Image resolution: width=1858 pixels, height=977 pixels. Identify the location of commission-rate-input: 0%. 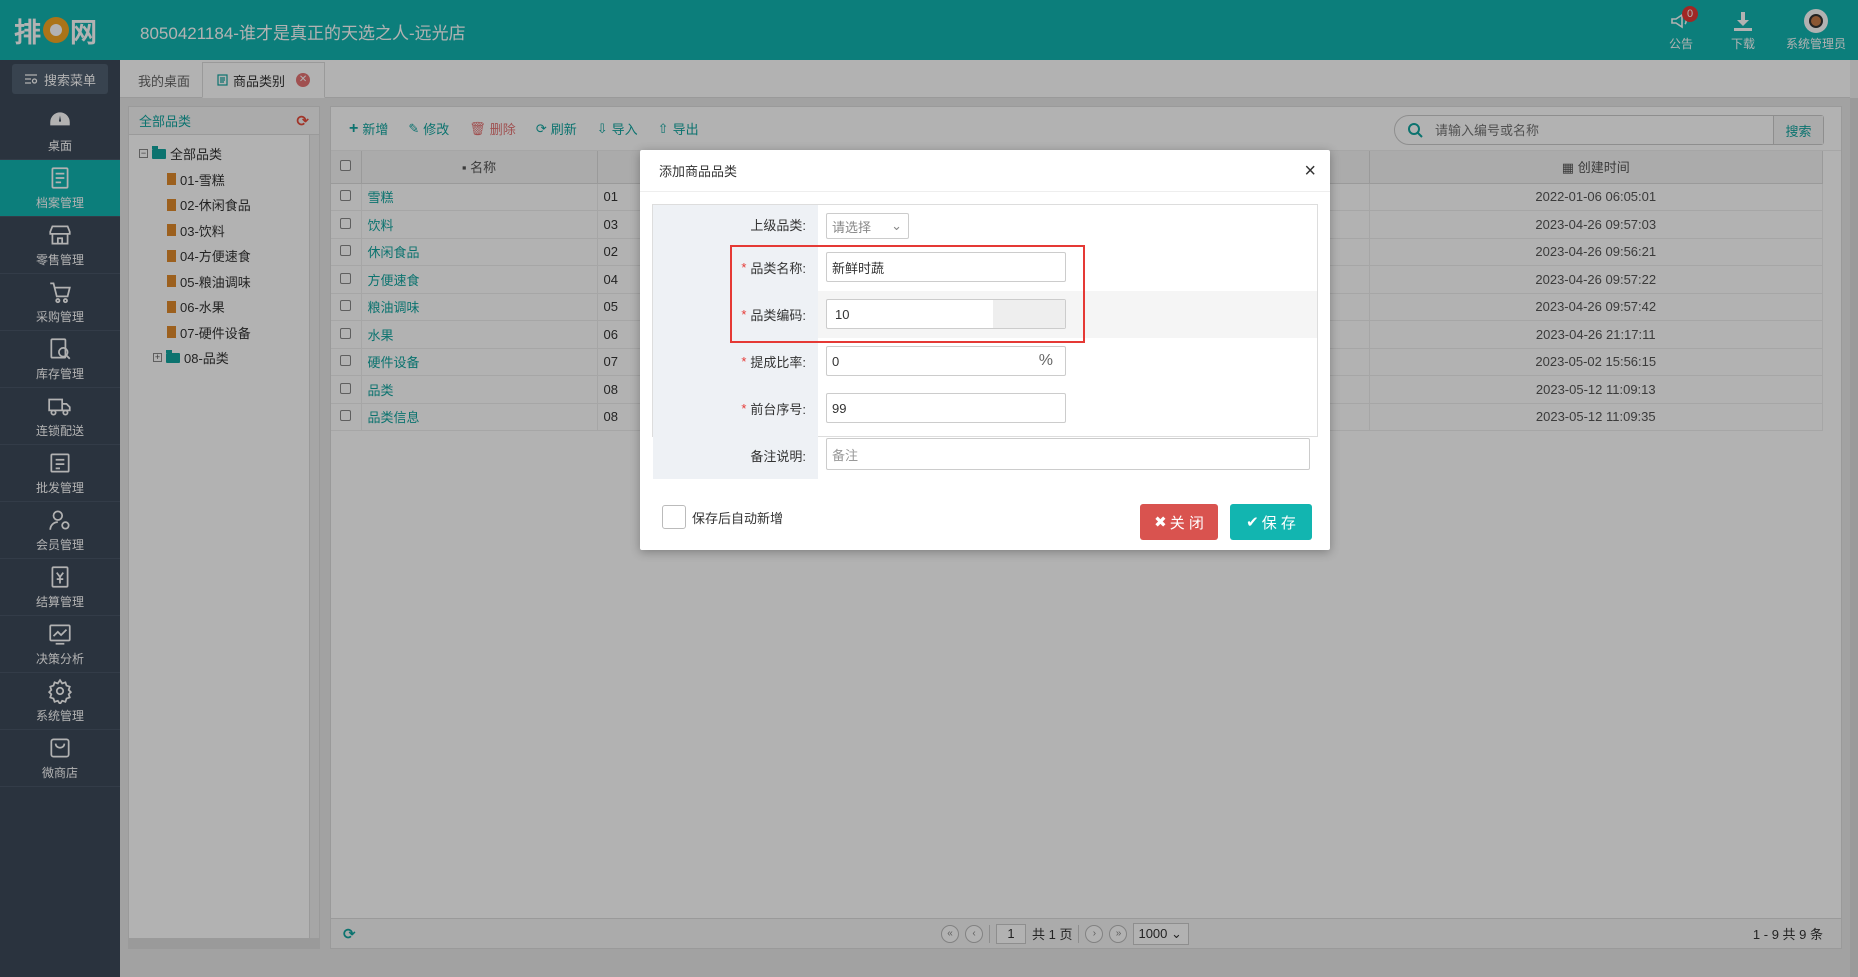
(946, 361).